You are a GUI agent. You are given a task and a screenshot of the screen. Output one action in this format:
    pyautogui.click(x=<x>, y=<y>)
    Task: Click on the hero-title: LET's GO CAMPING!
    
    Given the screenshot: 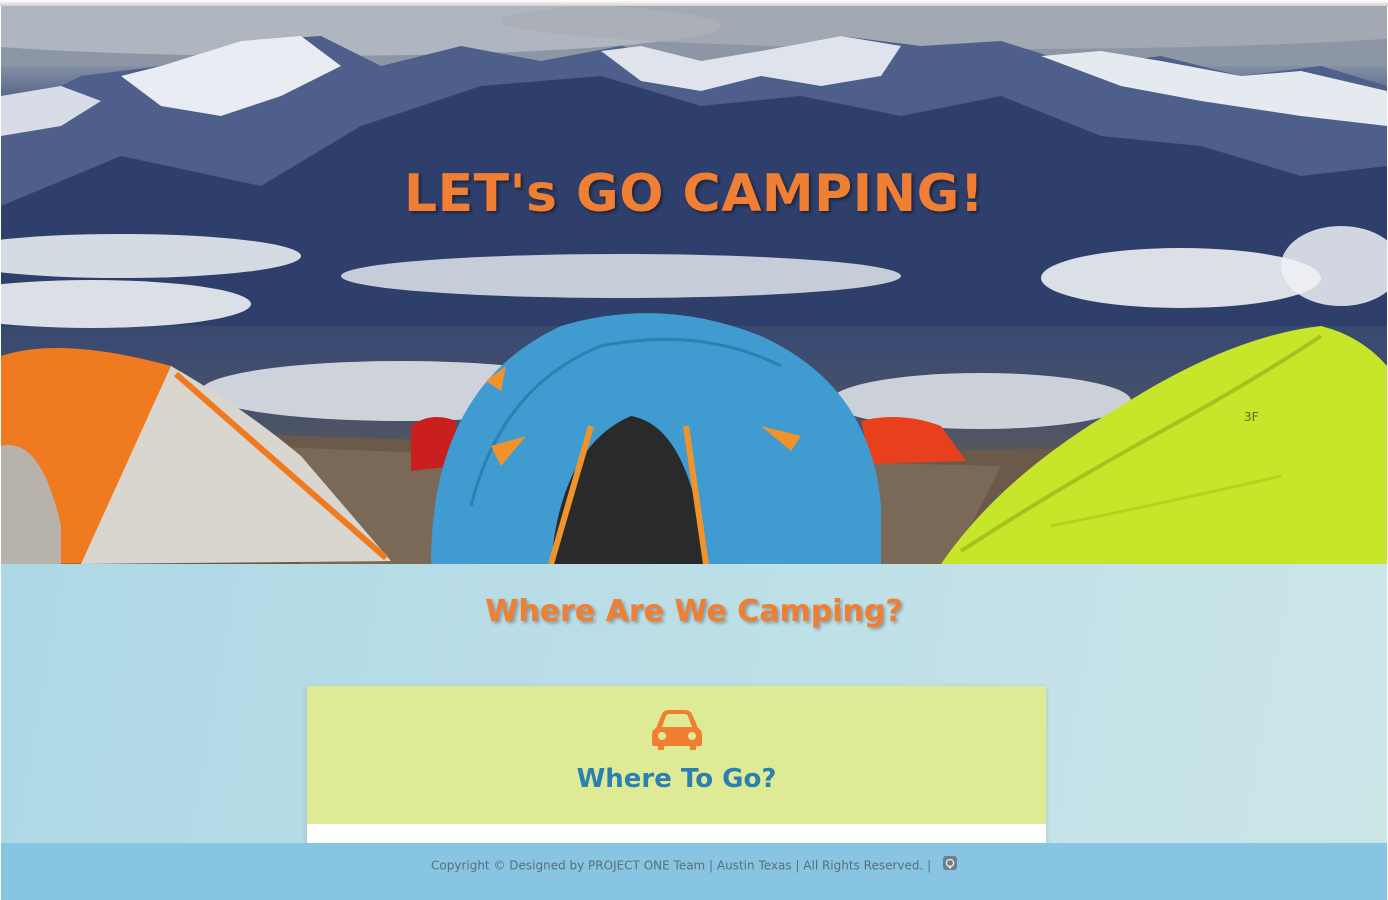 What is the action you would take?
    pyautogui.click(x=694, y=194)
    